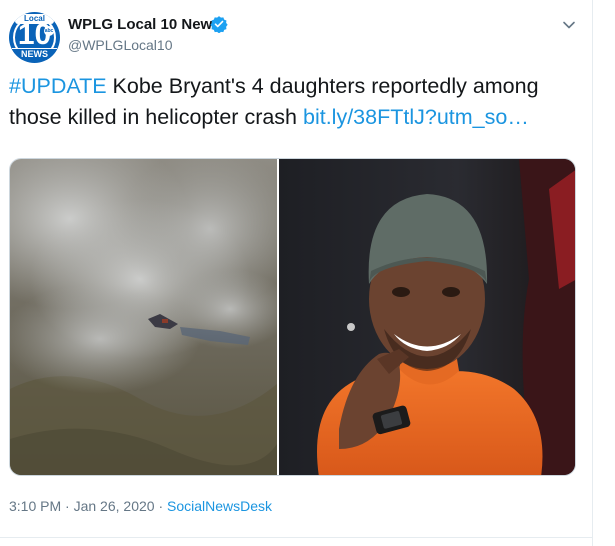 This screenshot has height=546, width=615. What do you see at coordinates (58, 86) in the screenshot?
I see `hashtag-link: #UPDATE` at bounding box center [58, 86].